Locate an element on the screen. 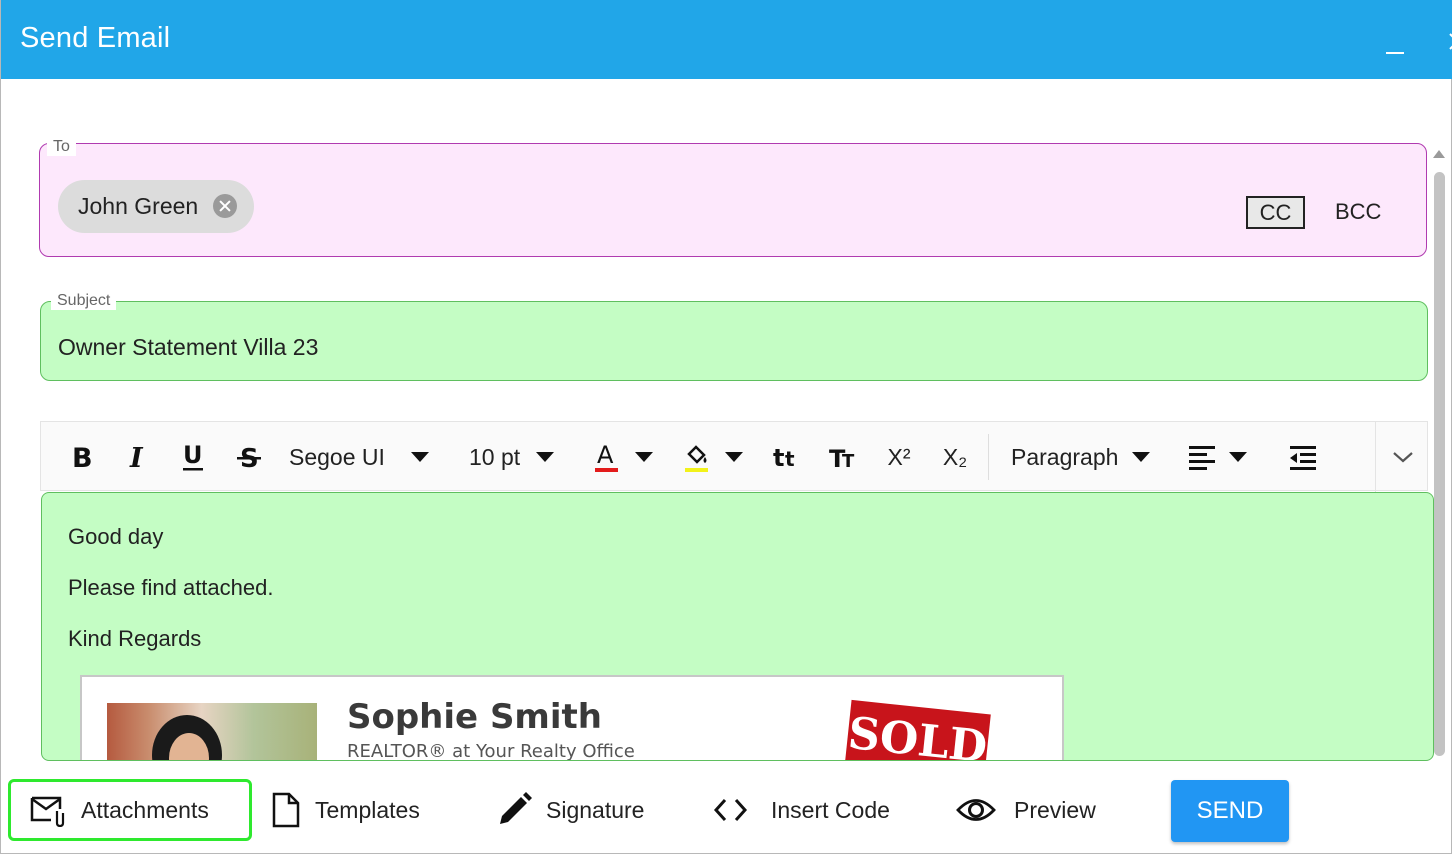 The height and width of the screenshot is (854, 1452). svg-text: A is located at coordinates (605, 455).